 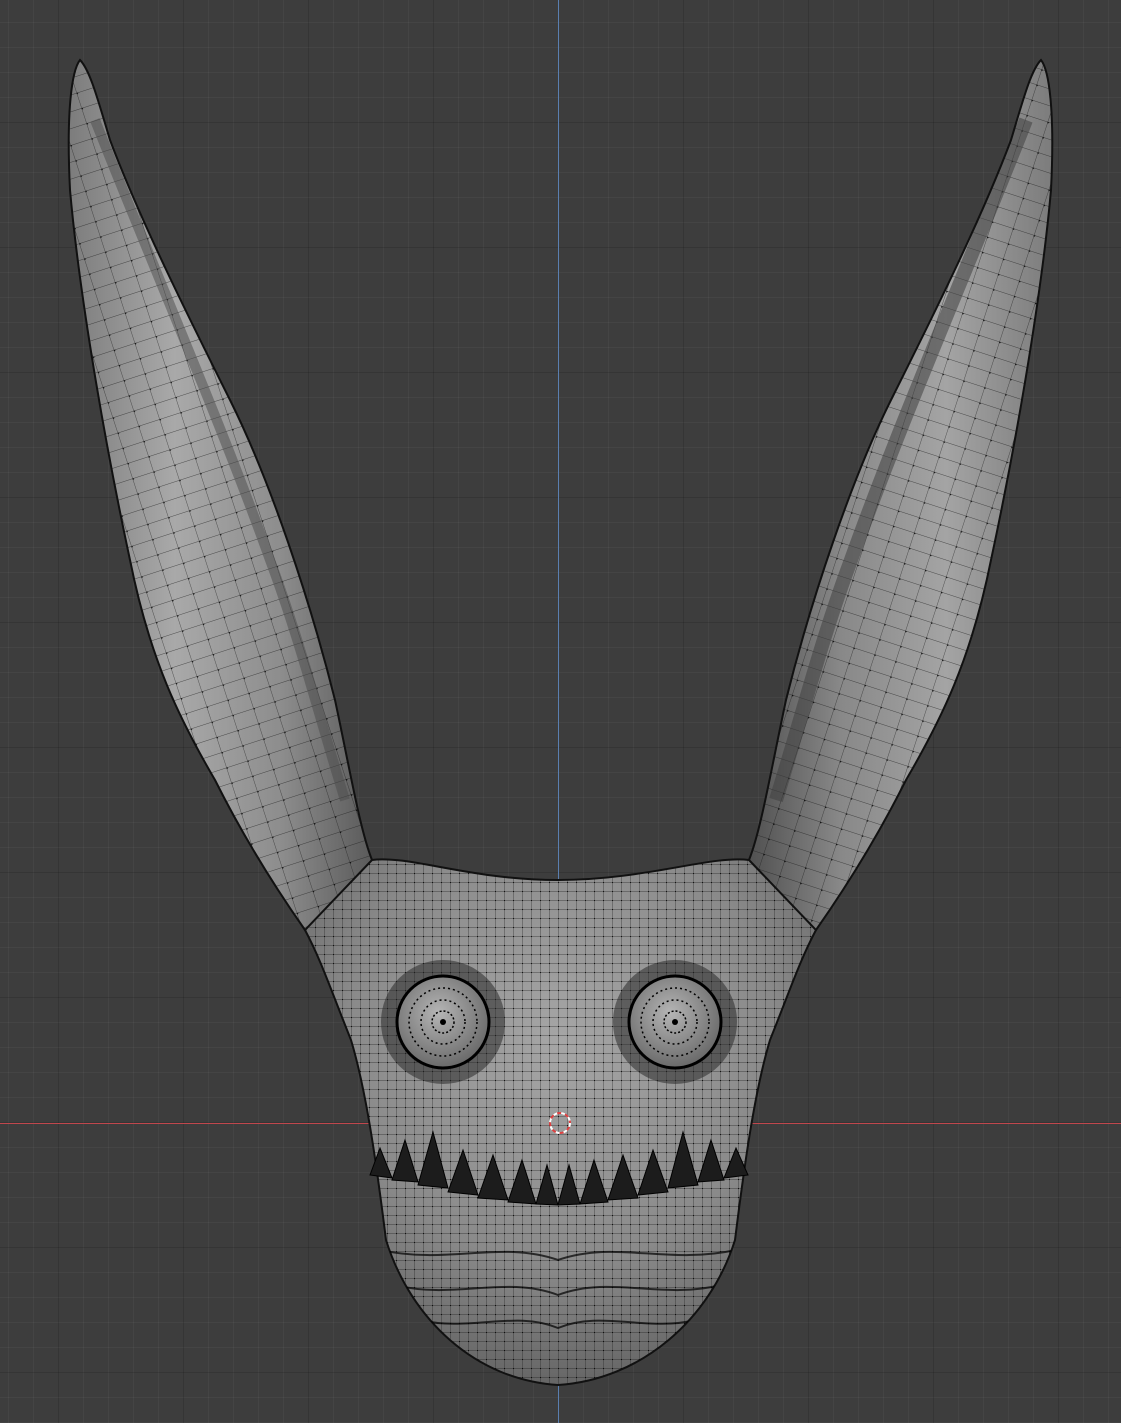 I want to click on right-eye, so click(x=675, y=1022).